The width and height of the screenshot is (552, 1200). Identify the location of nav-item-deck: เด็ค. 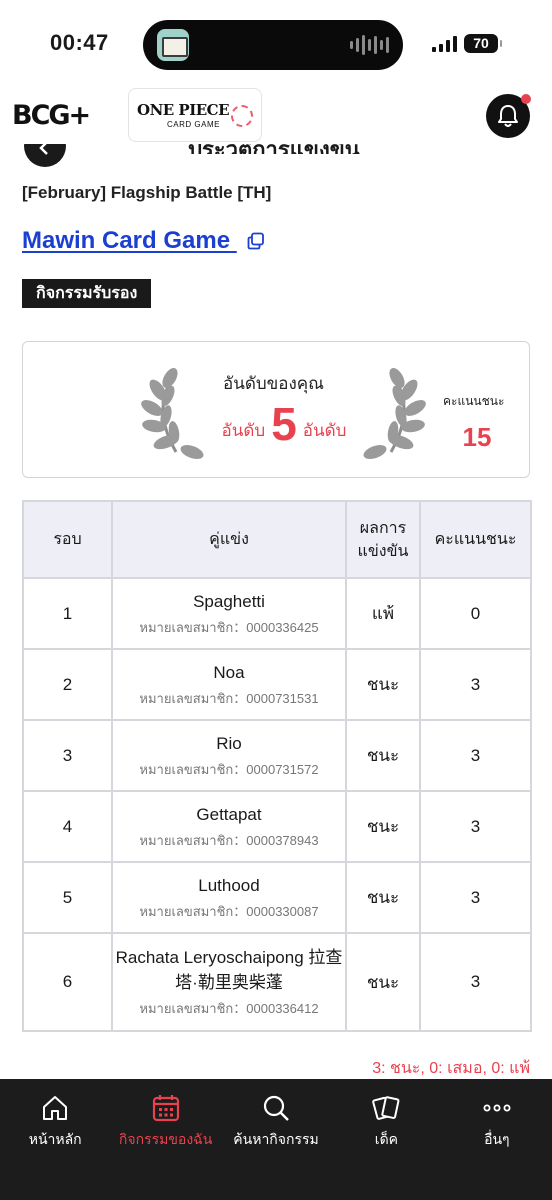
(386, 1139).